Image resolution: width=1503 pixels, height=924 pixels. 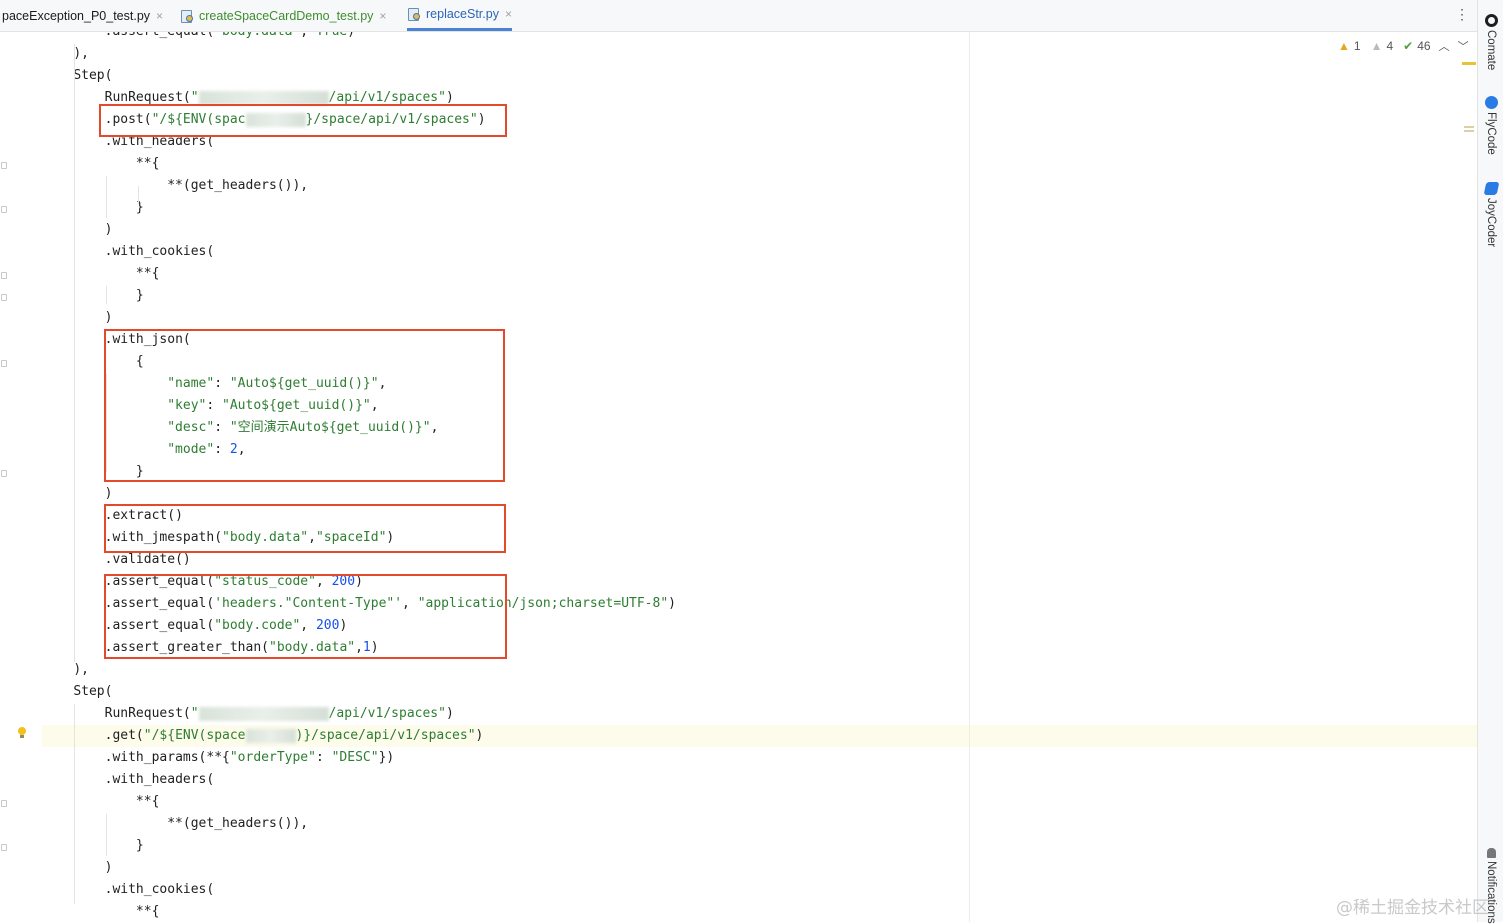 I want to click on tool-joycoder: JoyCoder, so click(x=1491, y=214).